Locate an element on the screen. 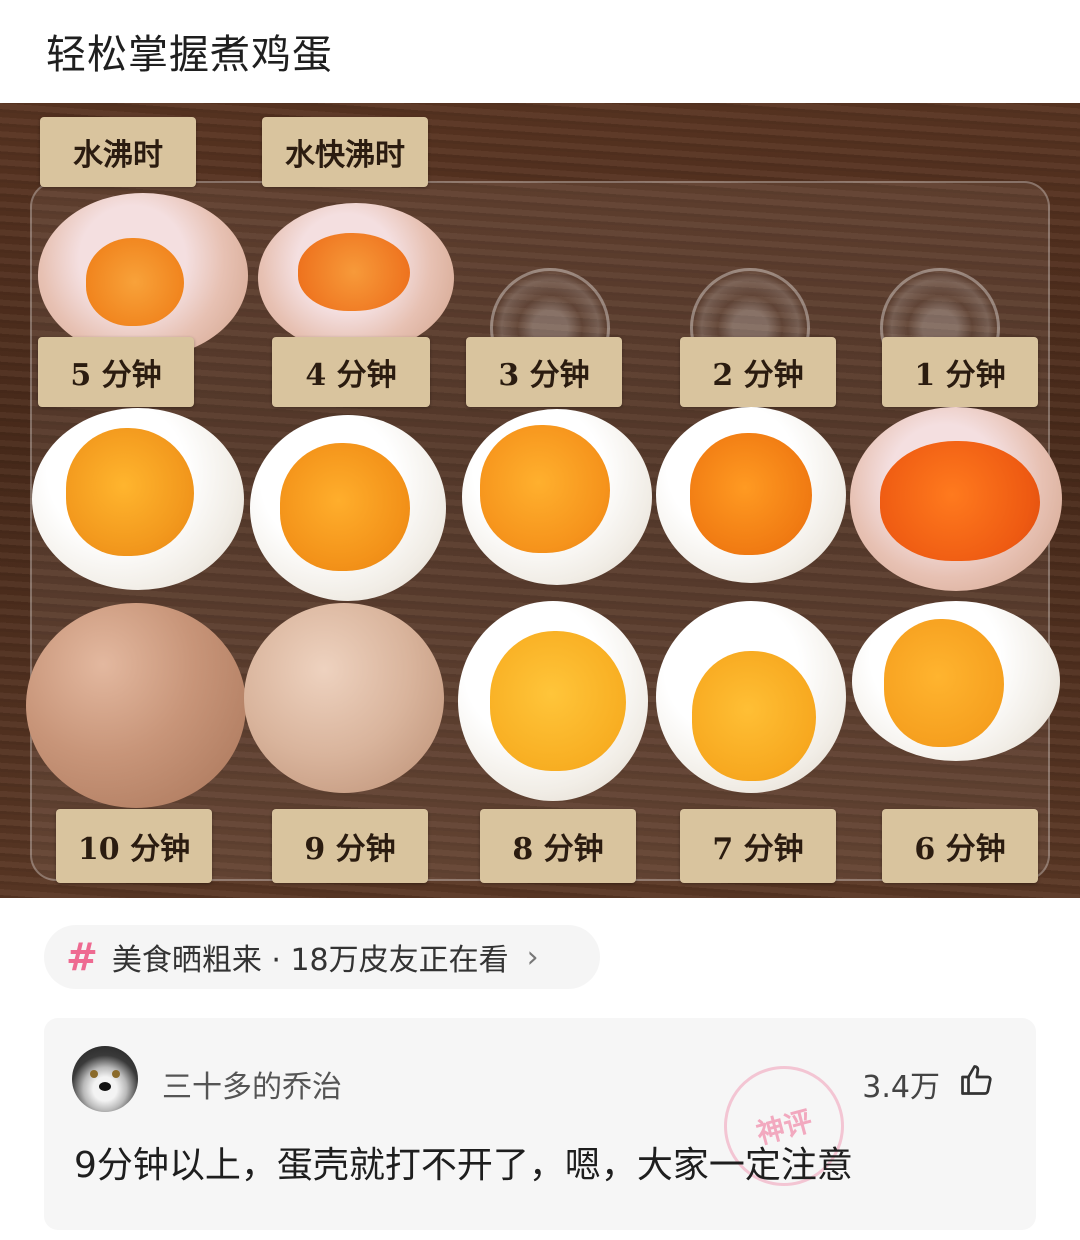 The height and width of the screenshot is (1240, 1080). egg-7-min is located at coordinates (751, 697).